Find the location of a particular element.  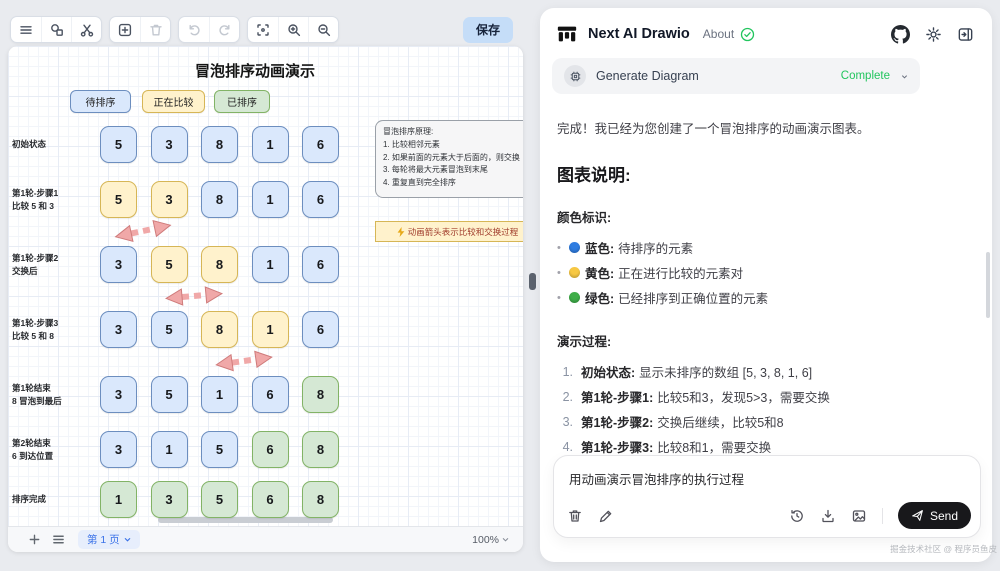

legend-chip: 已排序 is located at coordinates (242, 101).